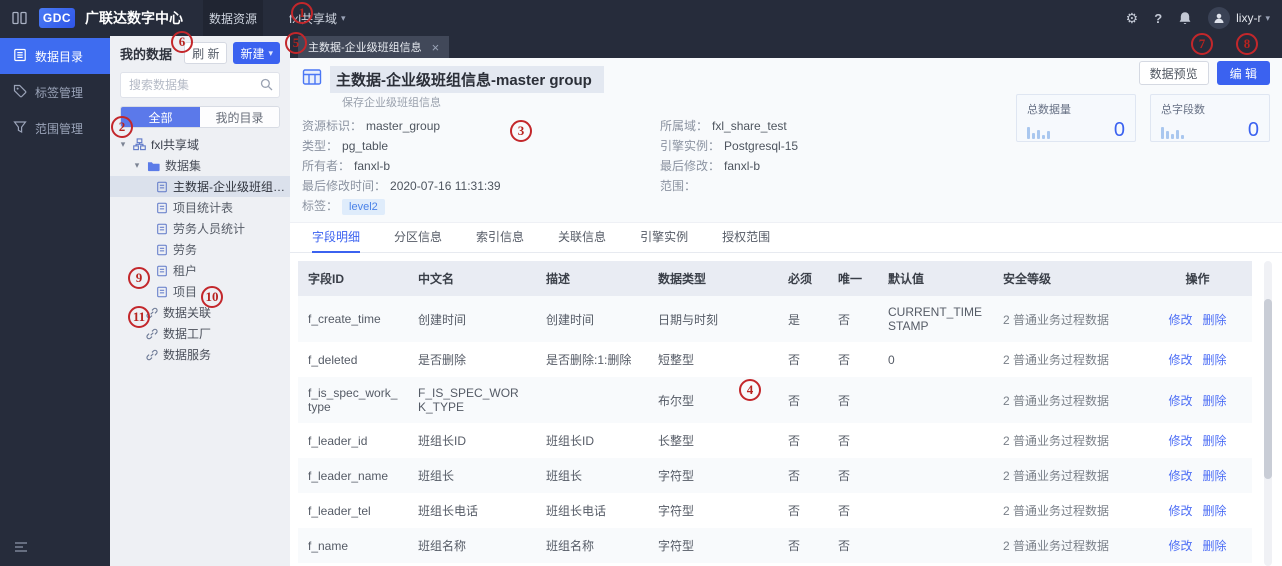 The image size is (1282, 566). What do you see at coordinates (266, 87) in the screenshot?
I see `search-icon` at bounding box center [266, 87].